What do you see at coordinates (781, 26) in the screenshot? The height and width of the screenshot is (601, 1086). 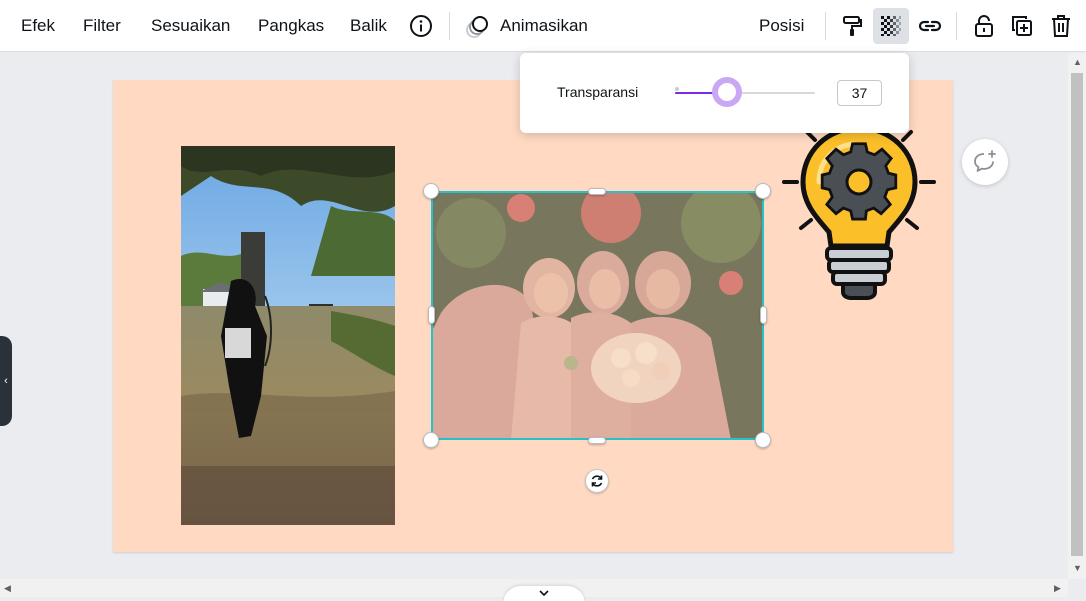 I see `position-button: Posisi` at bounding box center [781, 26].